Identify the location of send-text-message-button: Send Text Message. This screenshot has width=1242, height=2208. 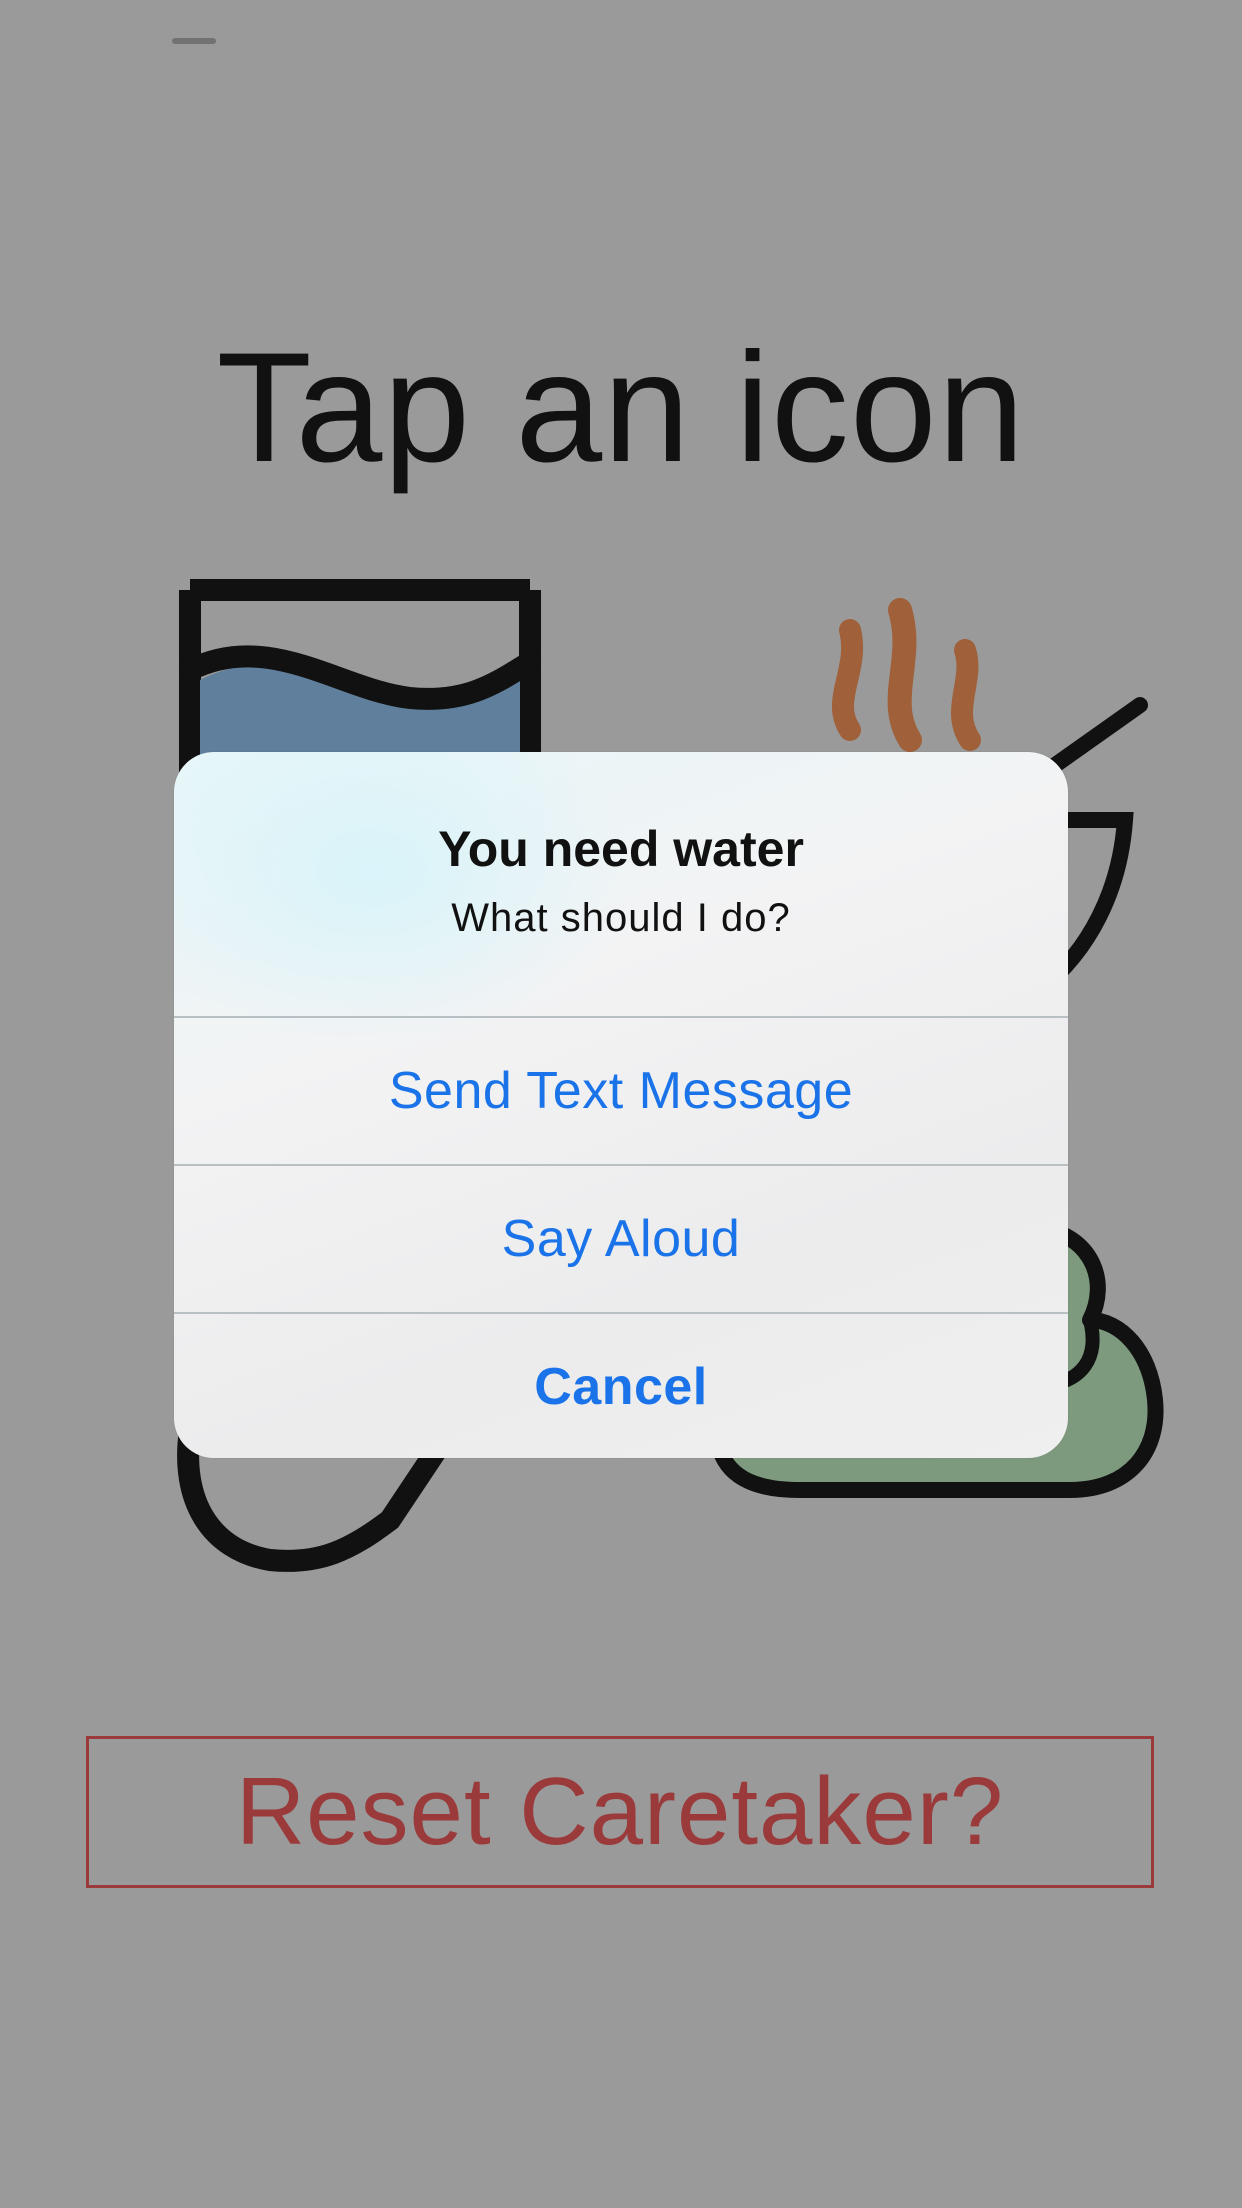
(621, 1091).